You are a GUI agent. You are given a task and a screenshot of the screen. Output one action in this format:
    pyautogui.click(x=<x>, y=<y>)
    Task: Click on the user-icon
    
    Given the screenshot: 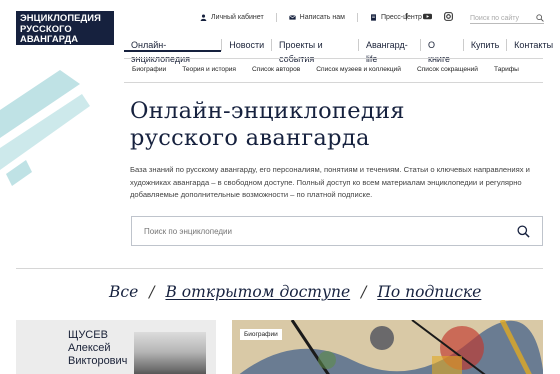 What is the action you would take?
    pyautogui.click(x=203, y=17)
    